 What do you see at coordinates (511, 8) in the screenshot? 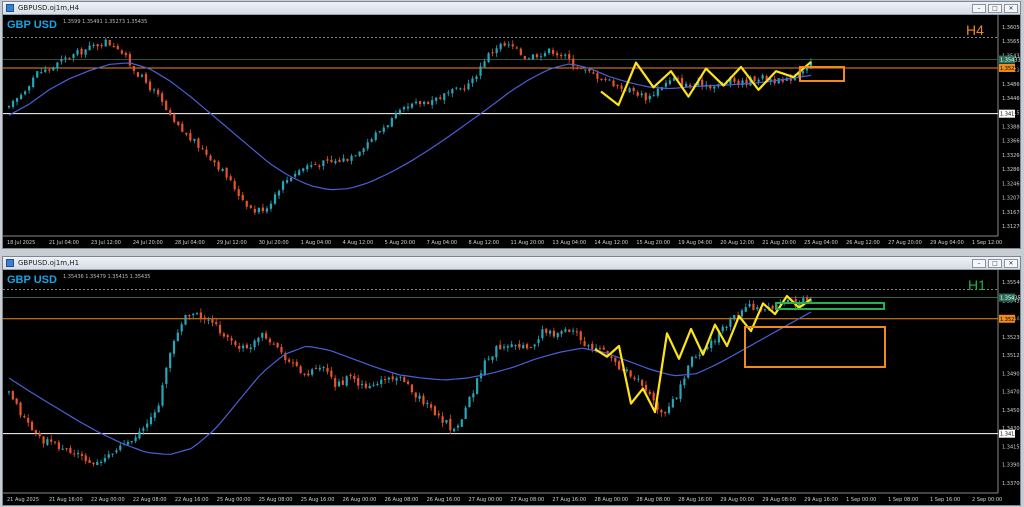
I see `h4-title-bar: GBPUSD.oj1m,H4 – □ ✕` at bounding box center [511, 8].